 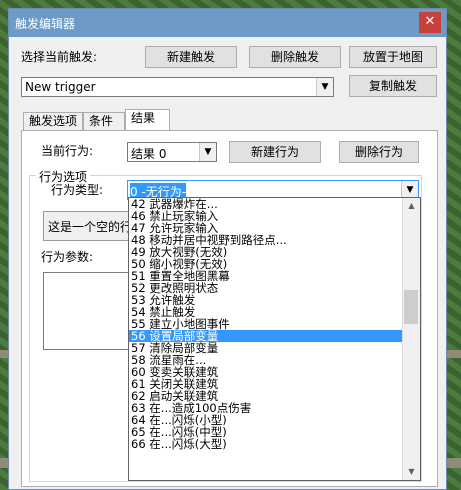 What do you see at coordinates (227, 23) in the screenshot?
I see `title-bar: 触发编辑器 ✕` at bounding box center [227, 23].